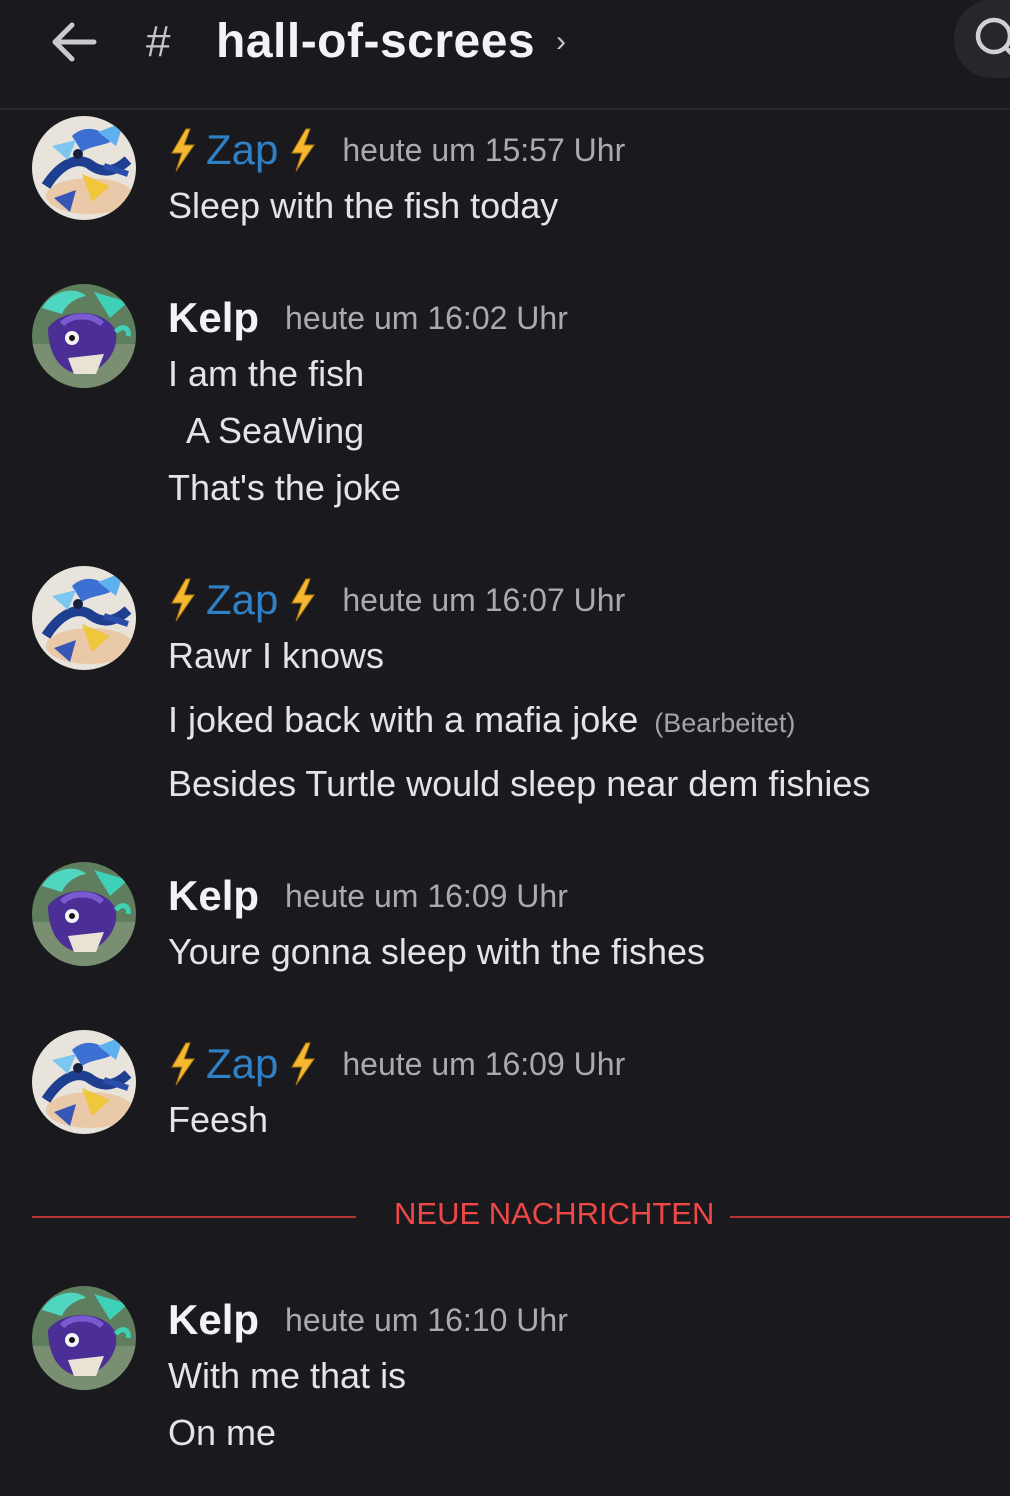  I want to click on message-text: Rawr I knows, so click(276, 655).